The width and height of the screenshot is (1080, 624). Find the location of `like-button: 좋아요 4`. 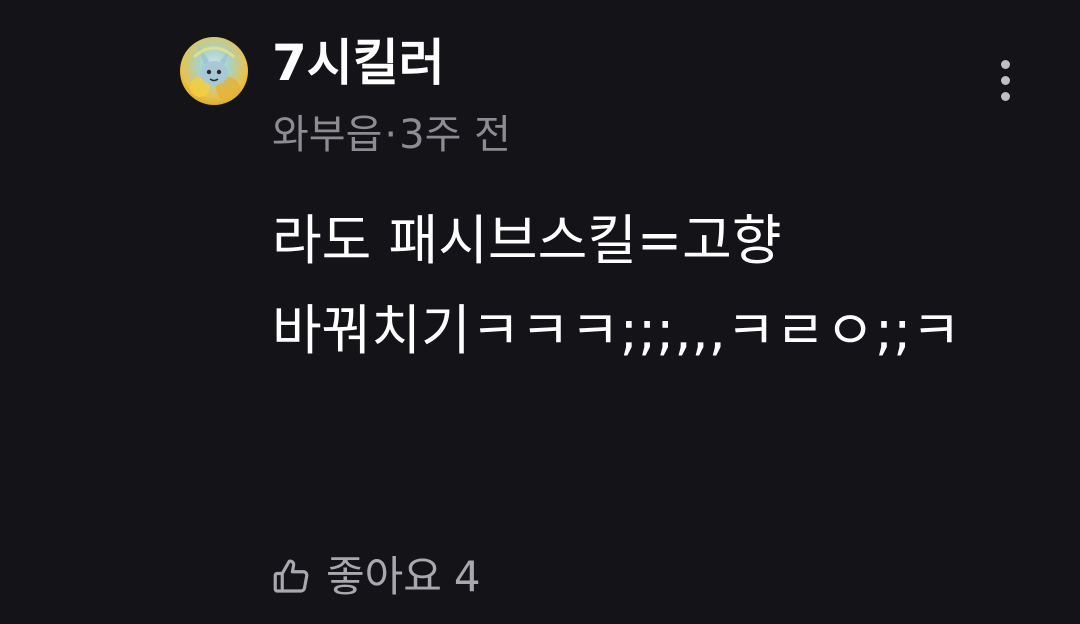

like-button: 좋아요 4 is located at coordinates (375, 577).